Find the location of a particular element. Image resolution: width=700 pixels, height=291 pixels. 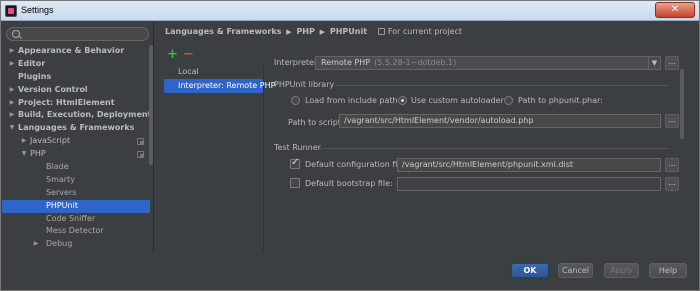

interpreter-value: Remote PHP is located at coordinates (346, 62).